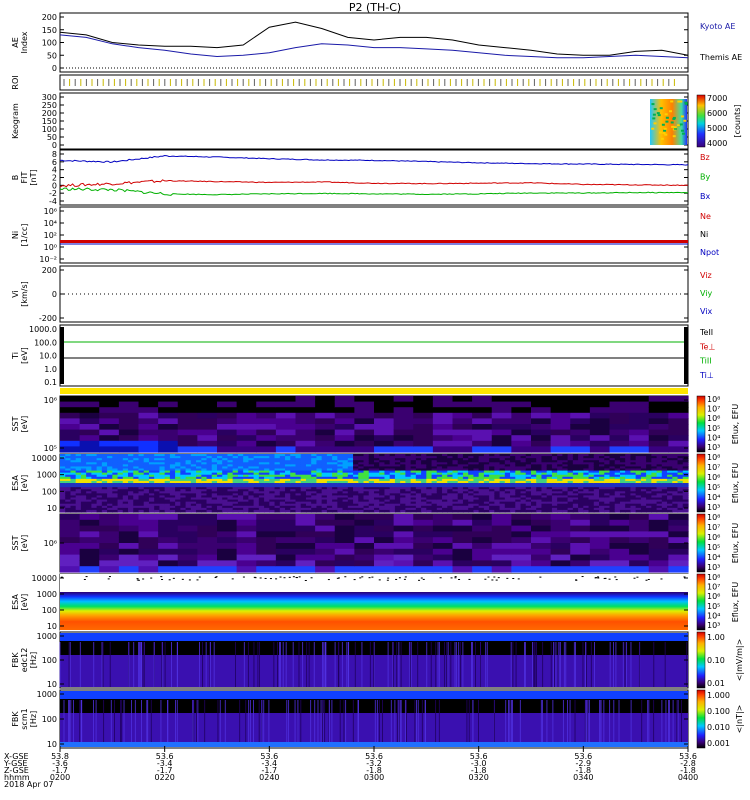 Image resolution: width=750 pixels, height=800 pixels. Describe the element at coordinates (704, 234) in the screenshot. I see `density-panel-legend-1: Ni` at that location.